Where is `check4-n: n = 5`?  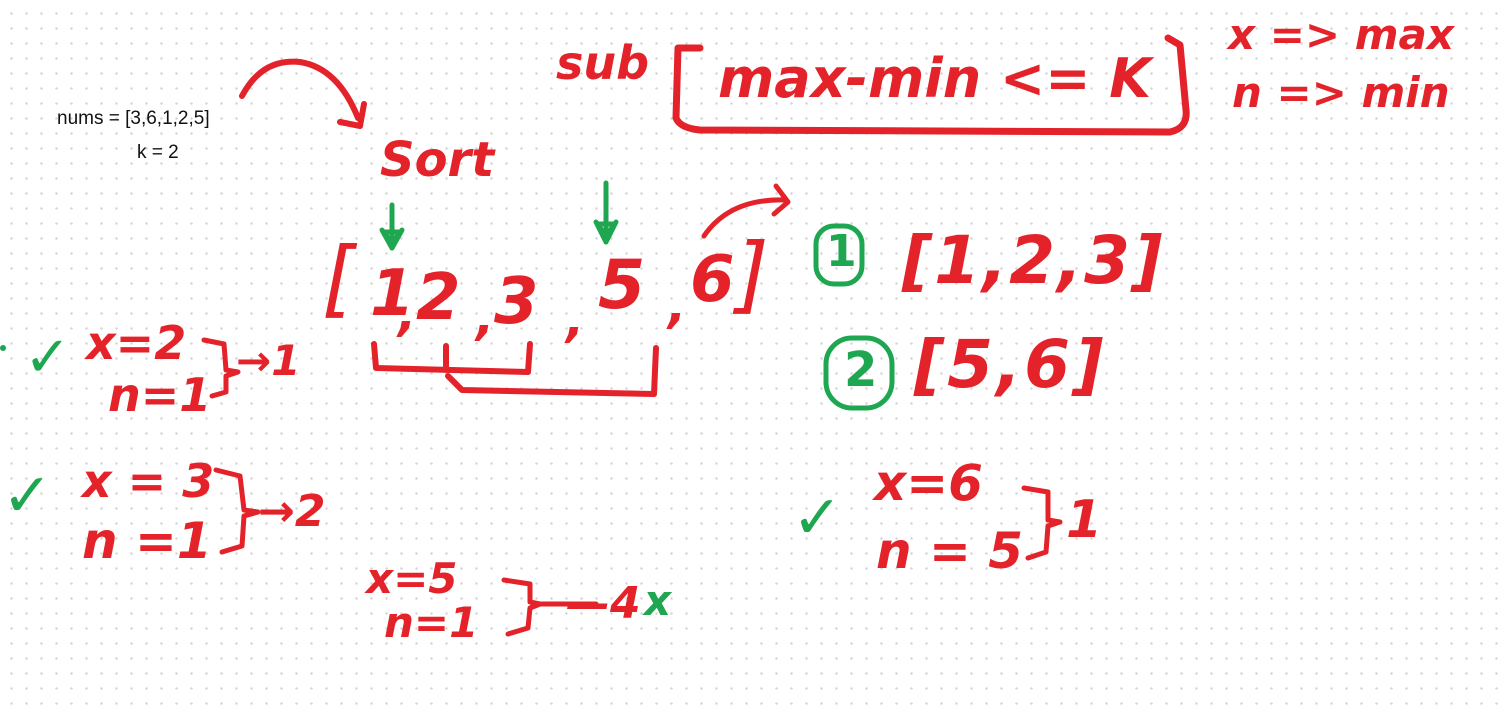 check4-n: n = 5 is located at coordinates (950, 551).